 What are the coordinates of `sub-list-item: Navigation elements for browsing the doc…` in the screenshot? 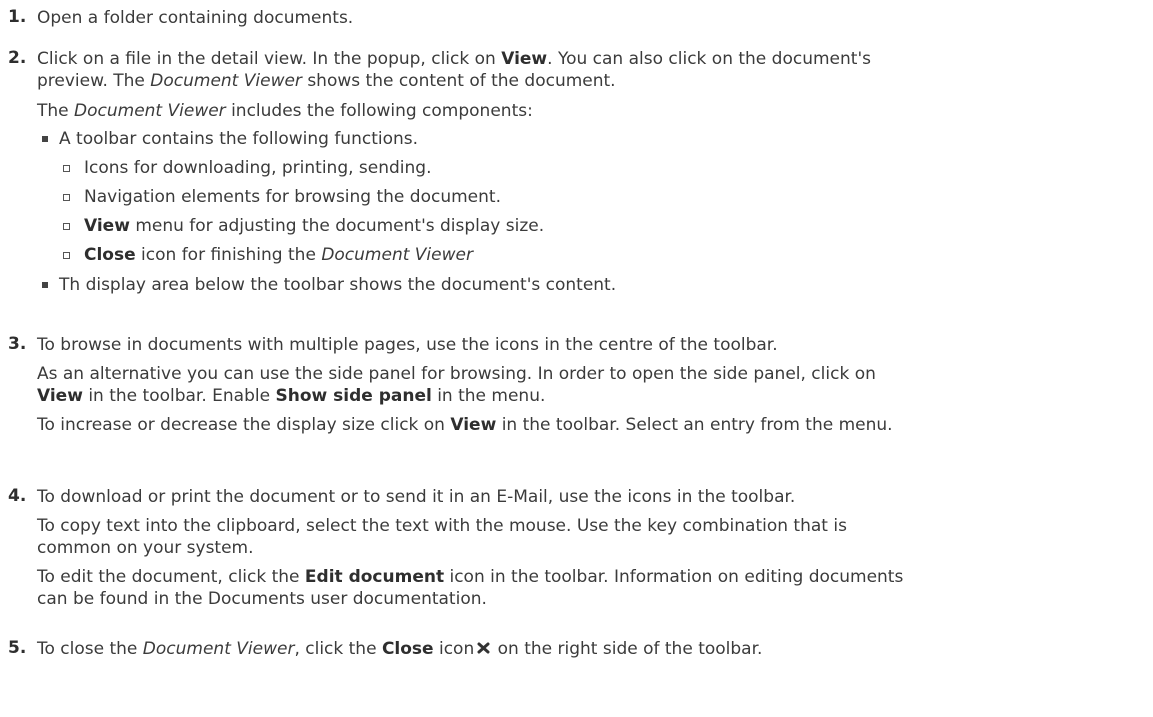 It's located at (292, 197).